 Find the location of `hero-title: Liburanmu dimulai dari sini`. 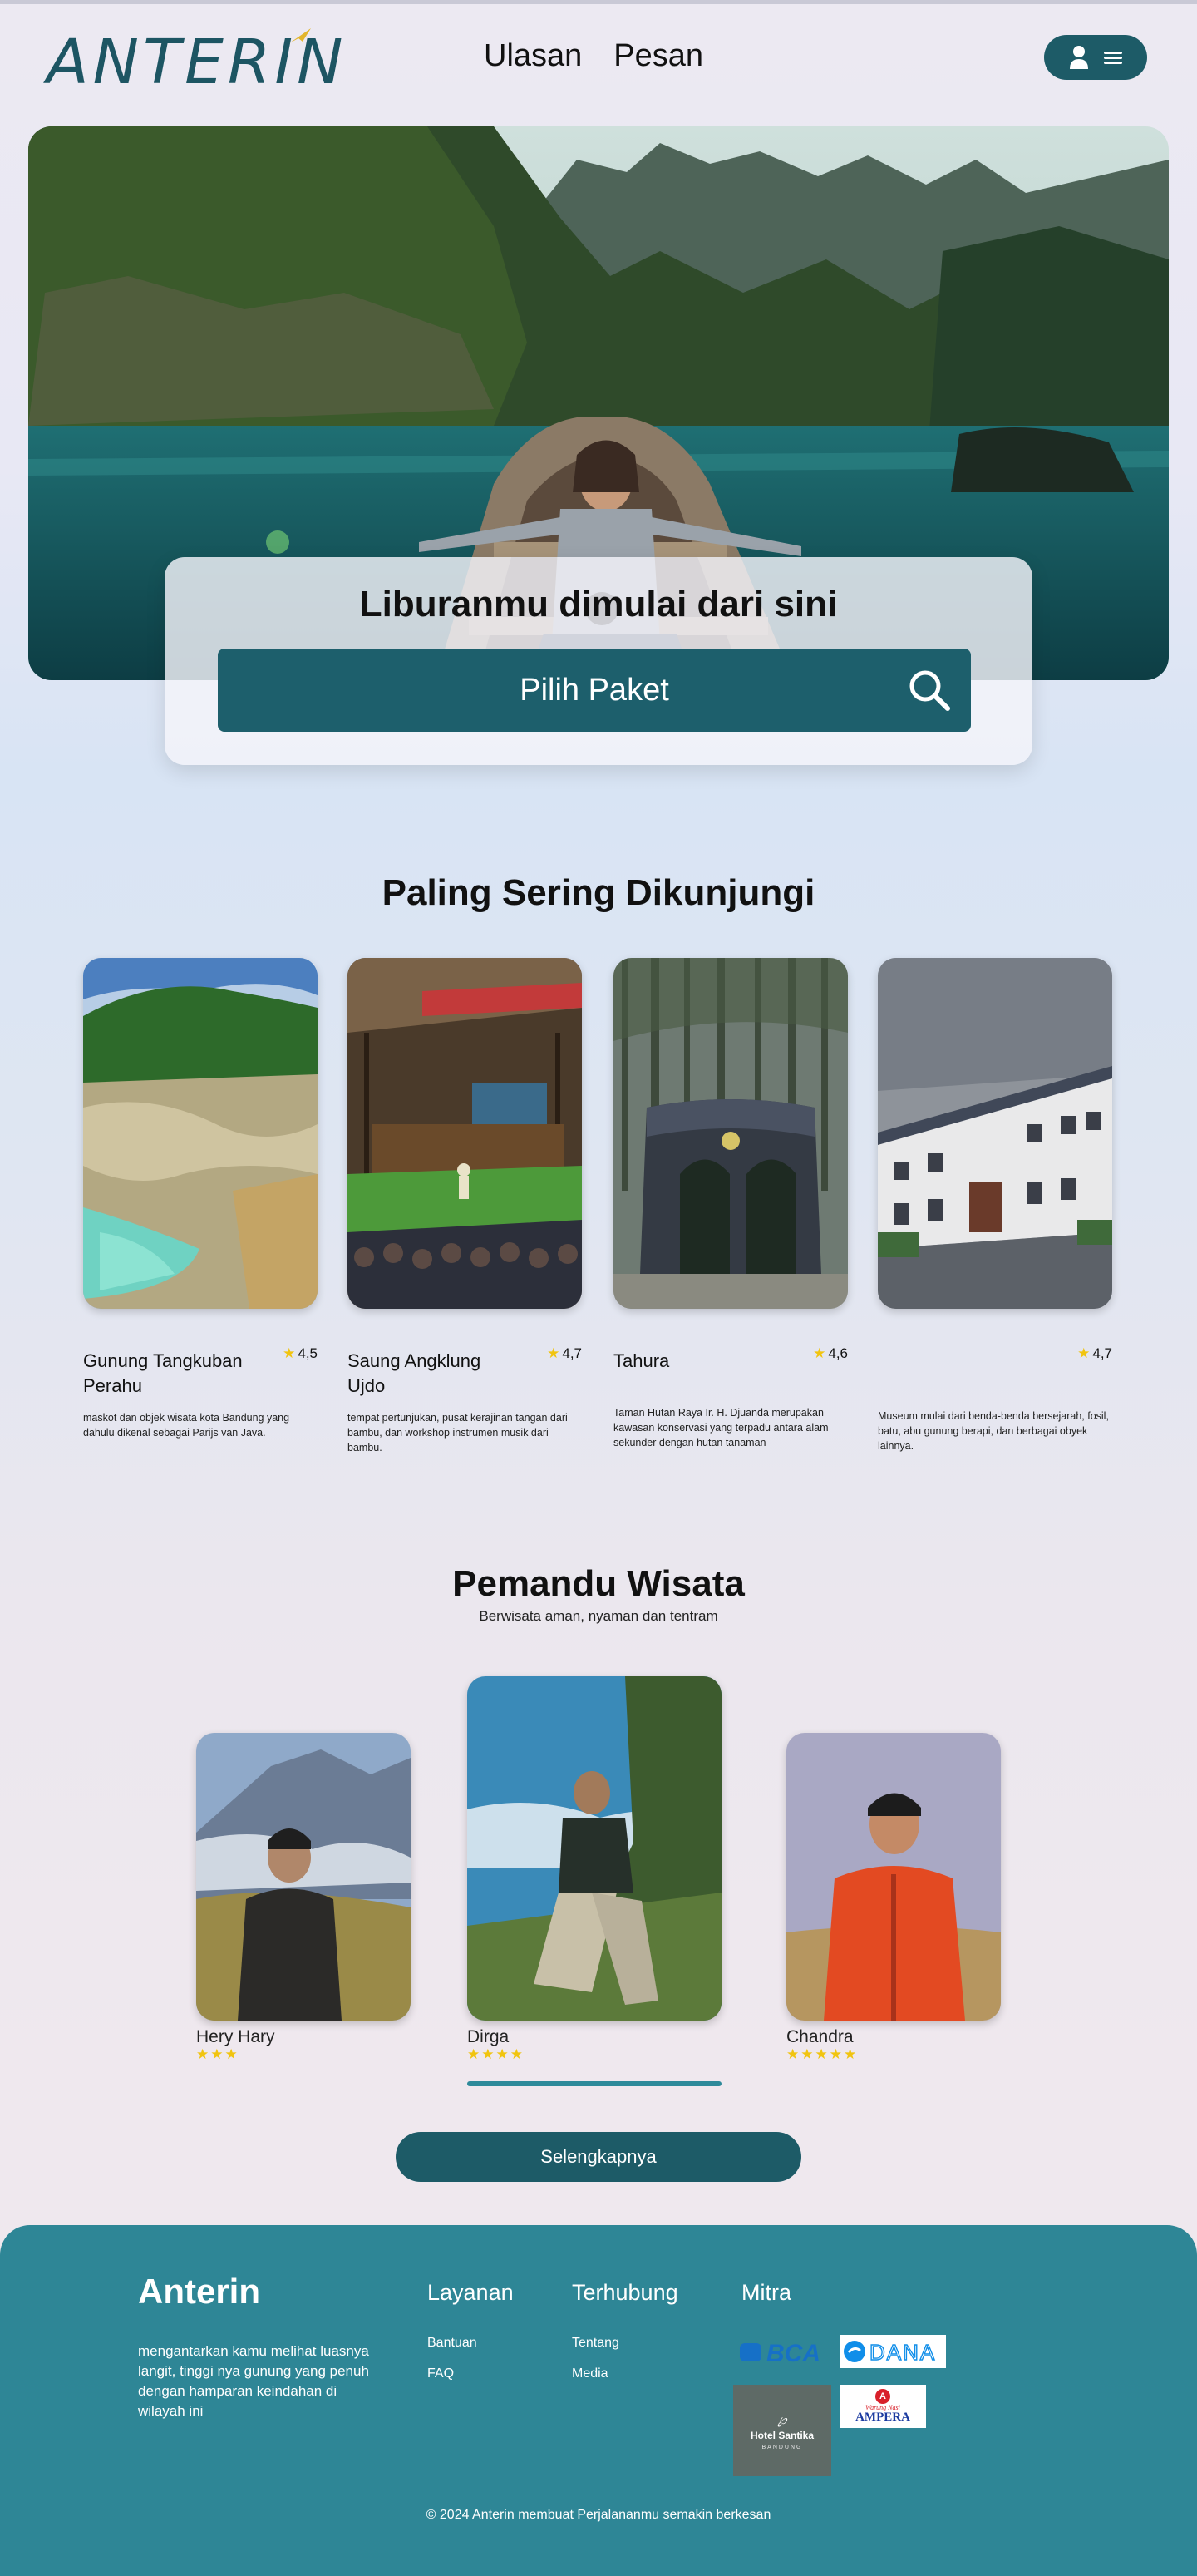

hero-title: Liburanmu dimulai dari sini is located at coordinates (598, 604).